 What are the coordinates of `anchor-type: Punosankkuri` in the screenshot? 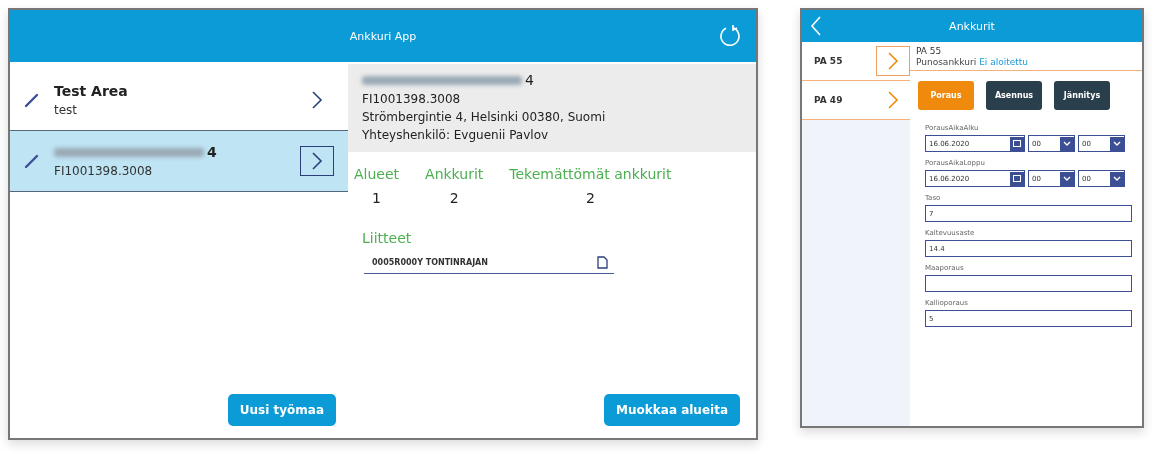 It's located at (946, 62).